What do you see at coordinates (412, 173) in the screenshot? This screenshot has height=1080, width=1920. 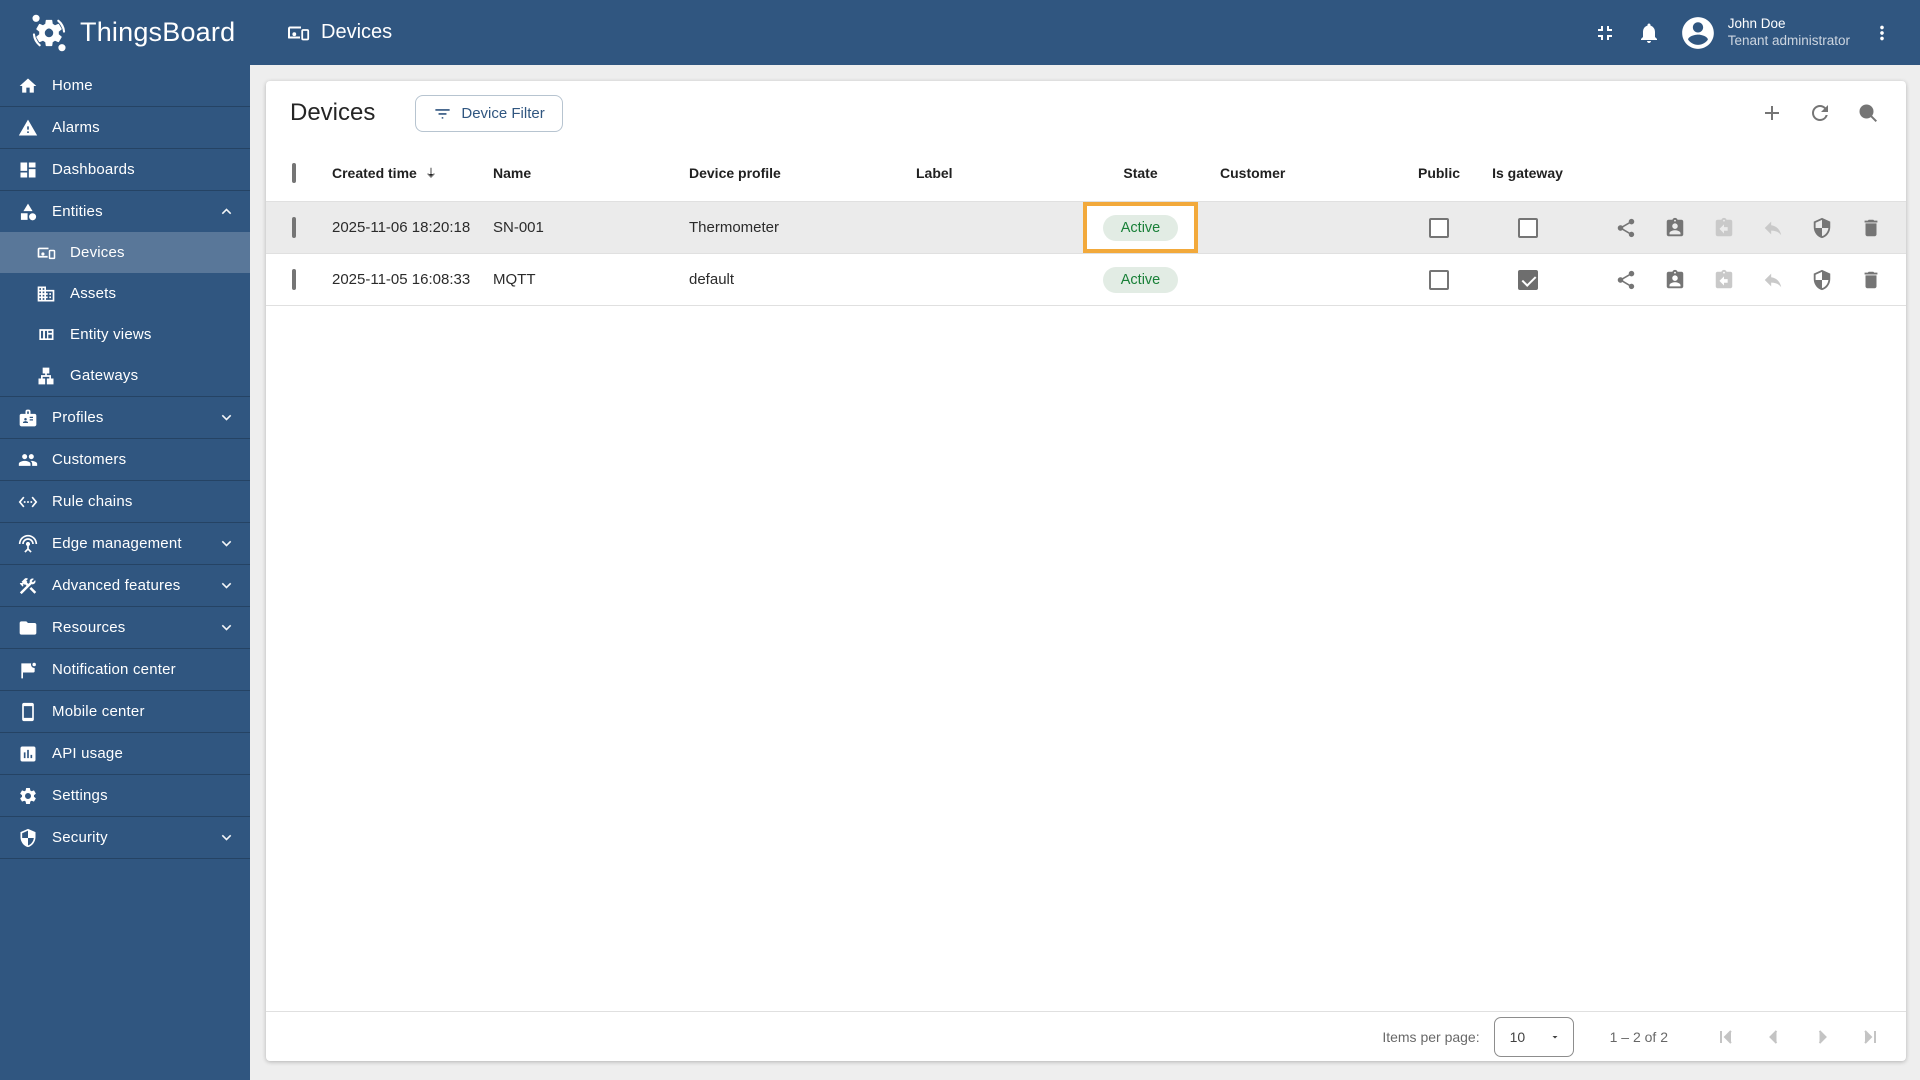 I see `column-header-created-time: Created time` at bounding box center [412, 173].